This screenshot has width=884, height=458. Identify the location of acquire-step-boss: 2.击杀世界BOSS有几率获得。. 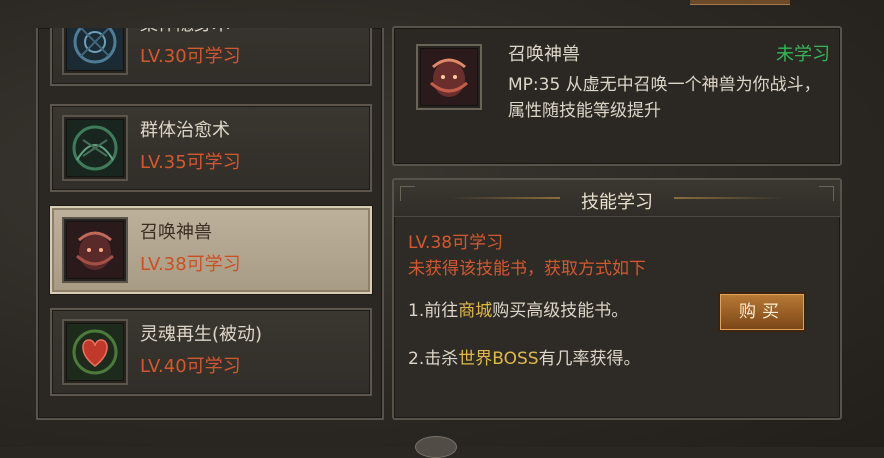
(524, 356).